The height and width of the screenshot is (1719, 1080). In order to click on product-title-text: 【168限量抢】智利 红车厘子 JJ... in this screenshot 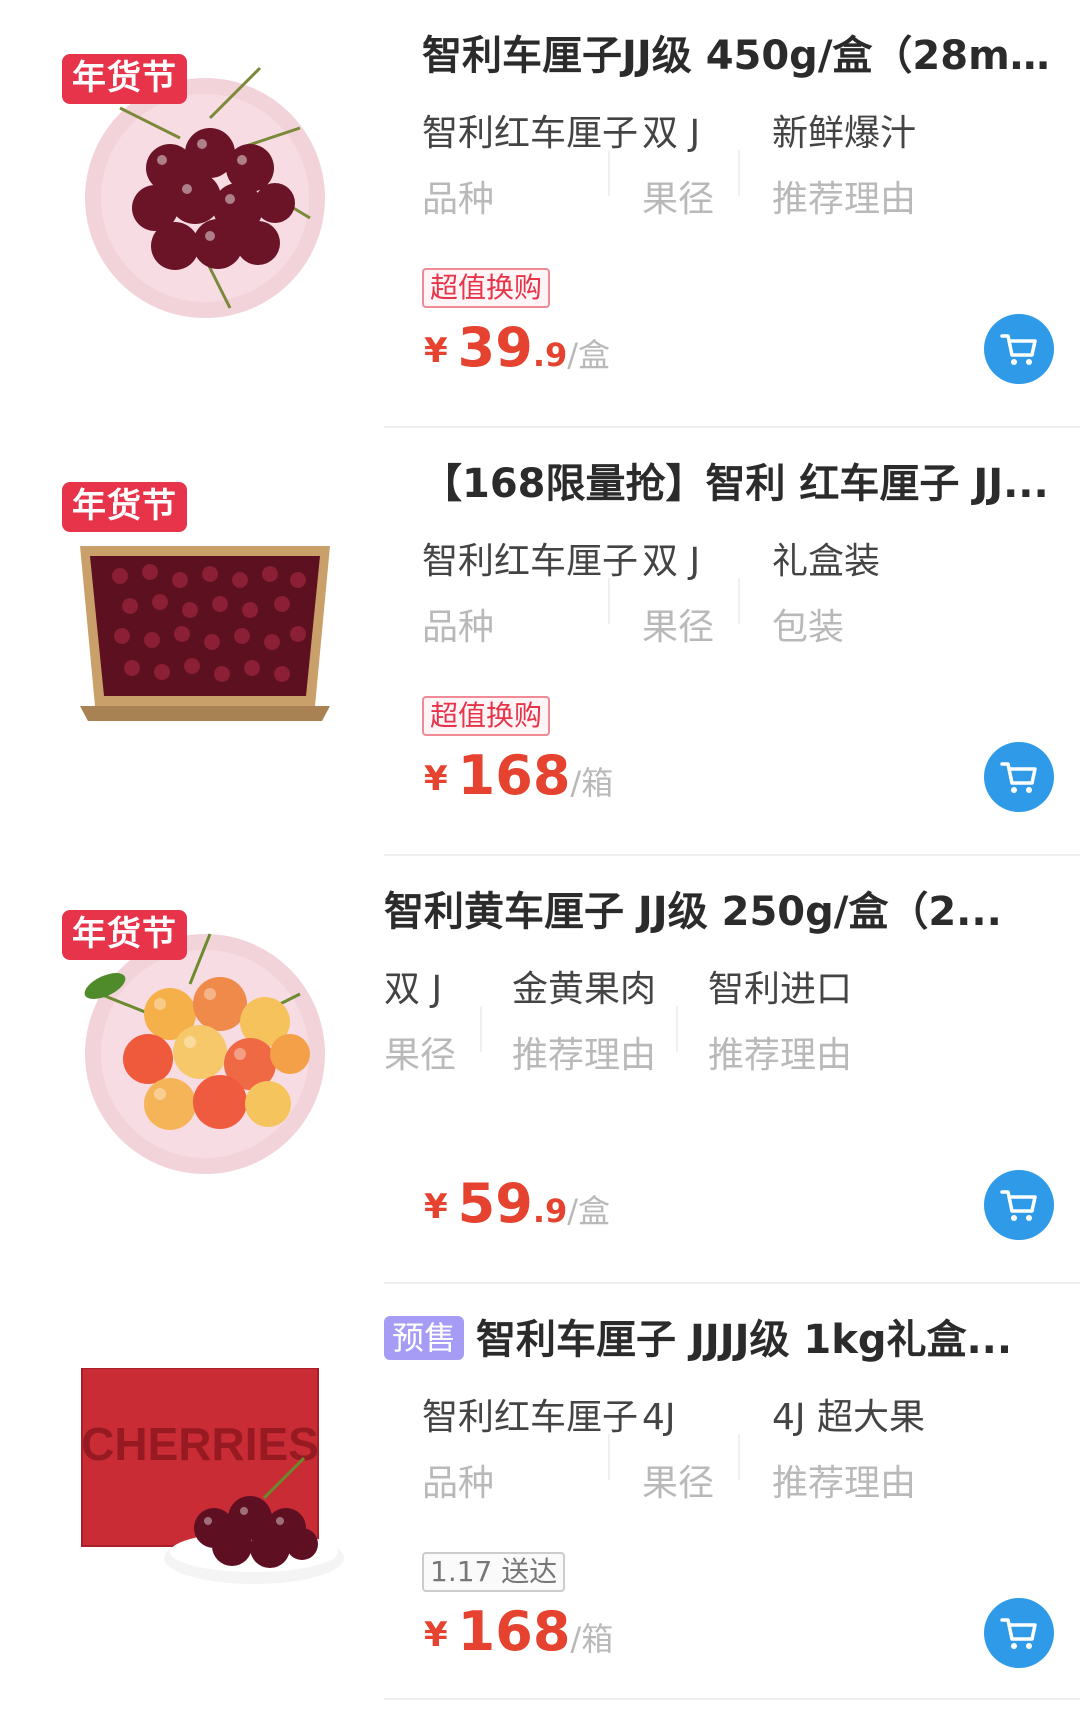, I will do `click(735, 484)`.